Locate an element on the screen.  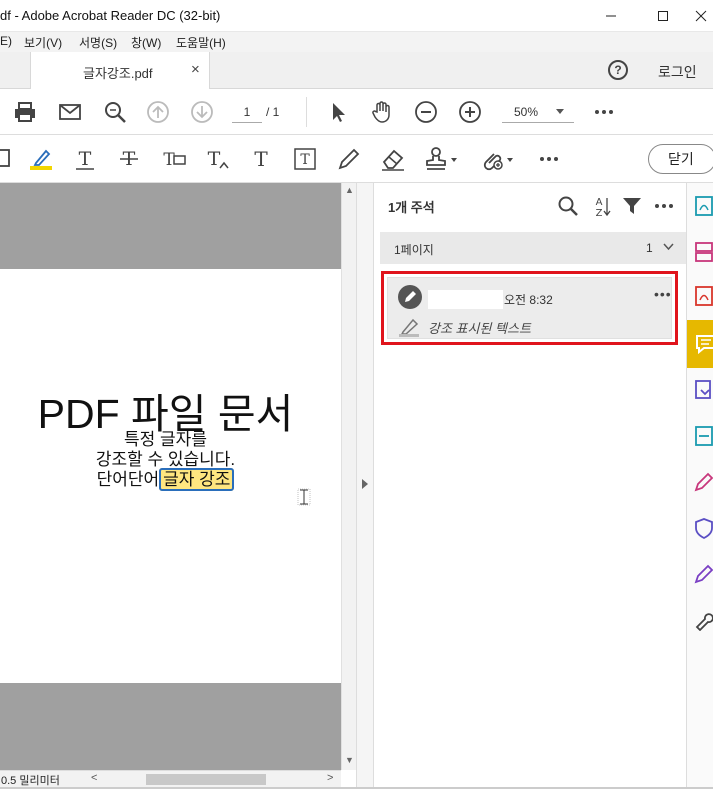
comment-toolbar: T T T T T T 닫기 is located at coordinates (356, 159).